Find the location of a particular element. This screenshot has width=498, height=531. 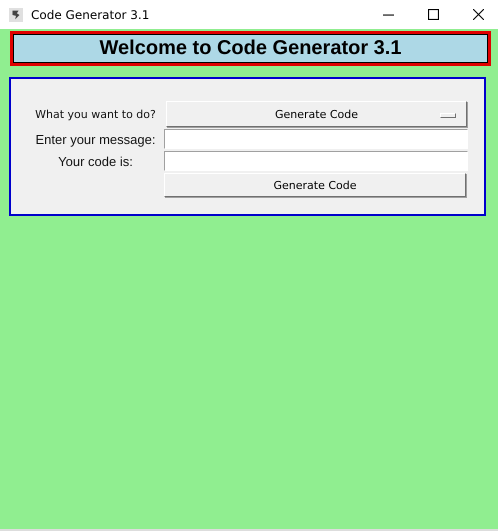

code-label: Your code is: is located at coordinates (95, 161).